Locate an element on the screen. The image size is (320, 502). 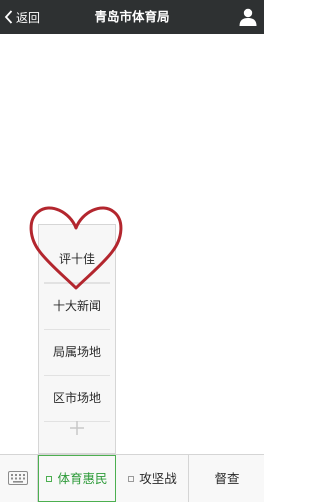
submenu-add-button is located at coordinates (77, 428).